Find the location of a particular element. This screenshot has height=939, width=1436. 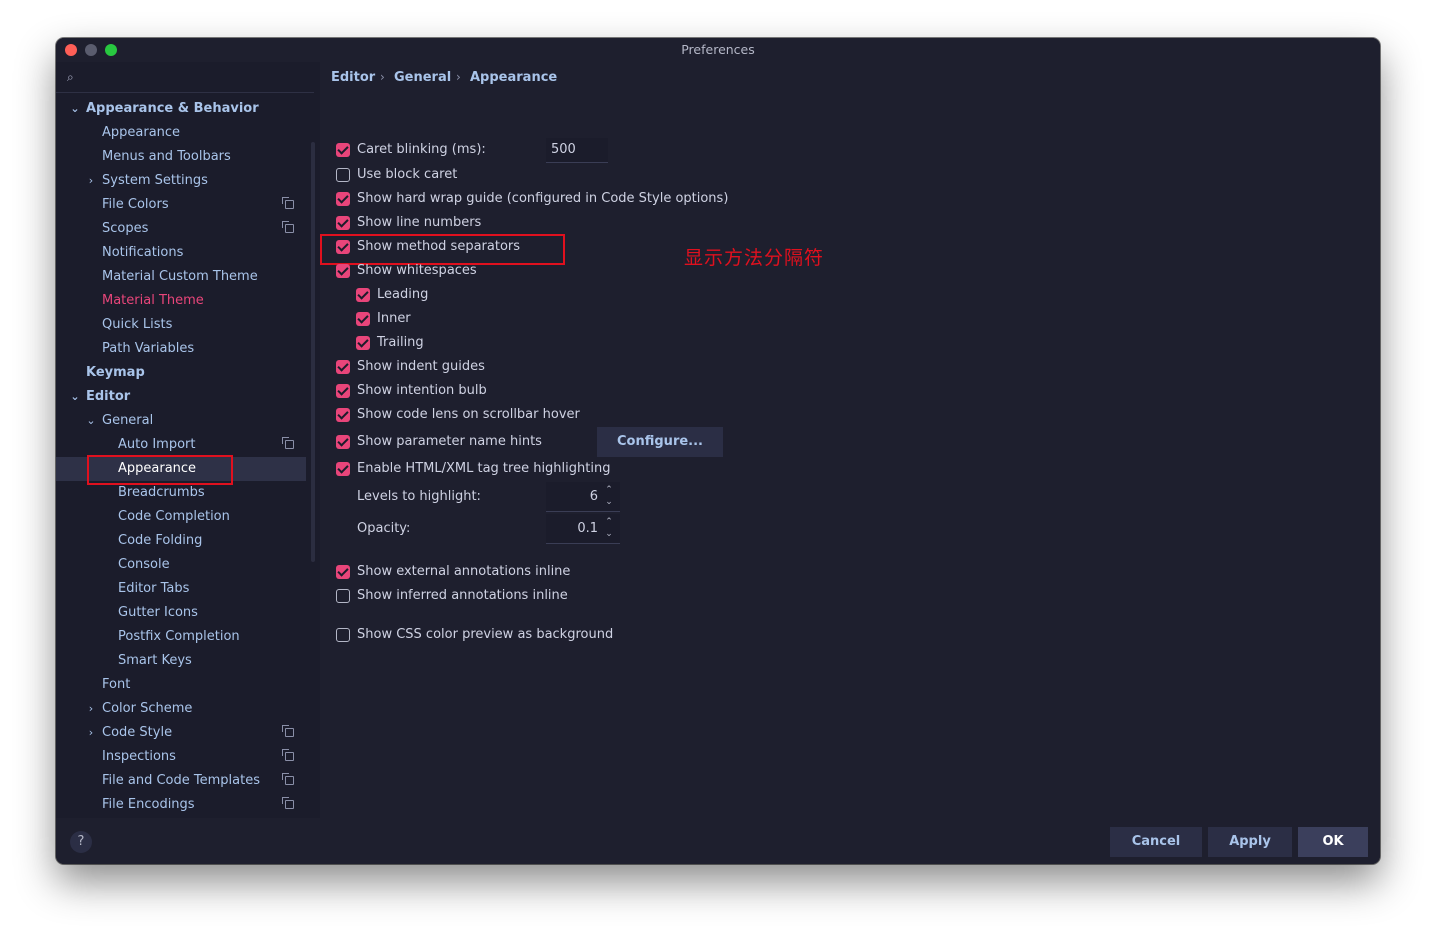

option-show-intention-bulb: Show intention bulb is located at coordinates (536, 391).